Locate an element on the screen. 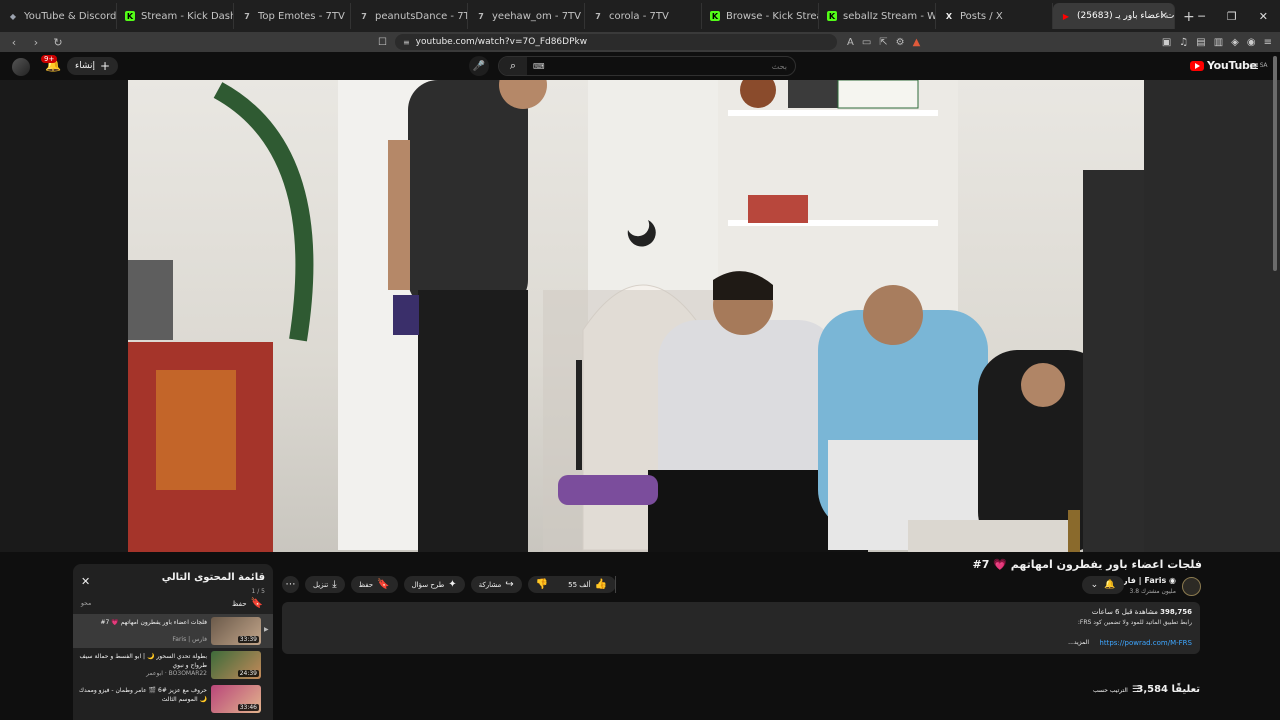 The image size is (1280, 720). notification-badge: 9+ is located at coordinates (49, 59).